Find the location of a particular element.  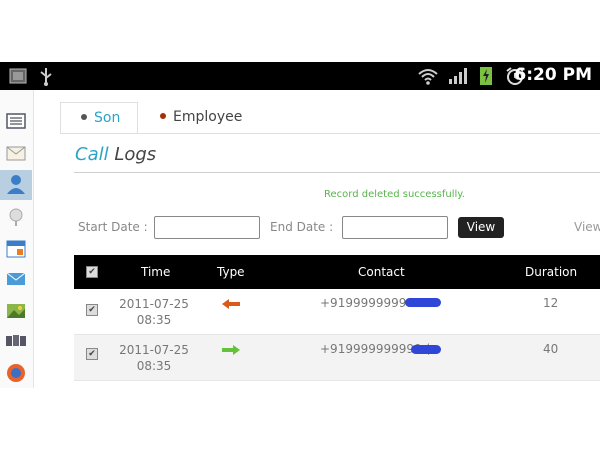

wifi-icon is located at coordinates (428, 77).